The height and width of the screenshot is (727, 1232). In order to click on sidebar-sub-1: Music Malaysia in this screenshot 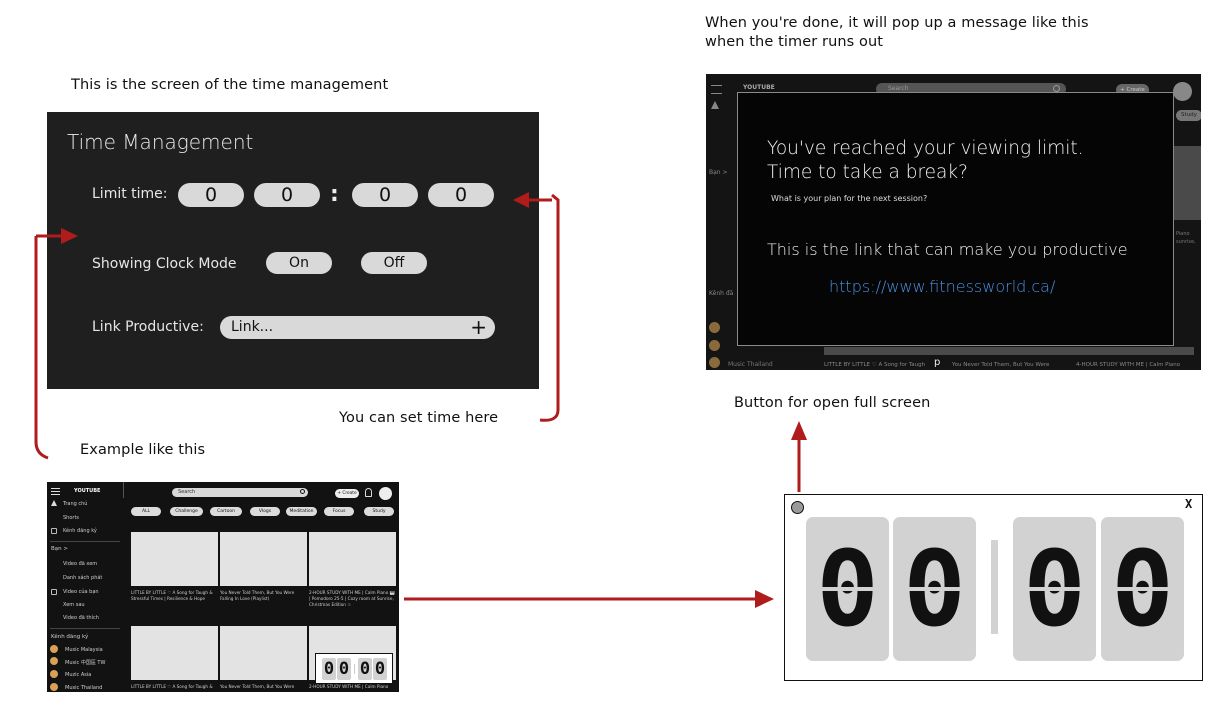, I will do `click(84, 650)`.